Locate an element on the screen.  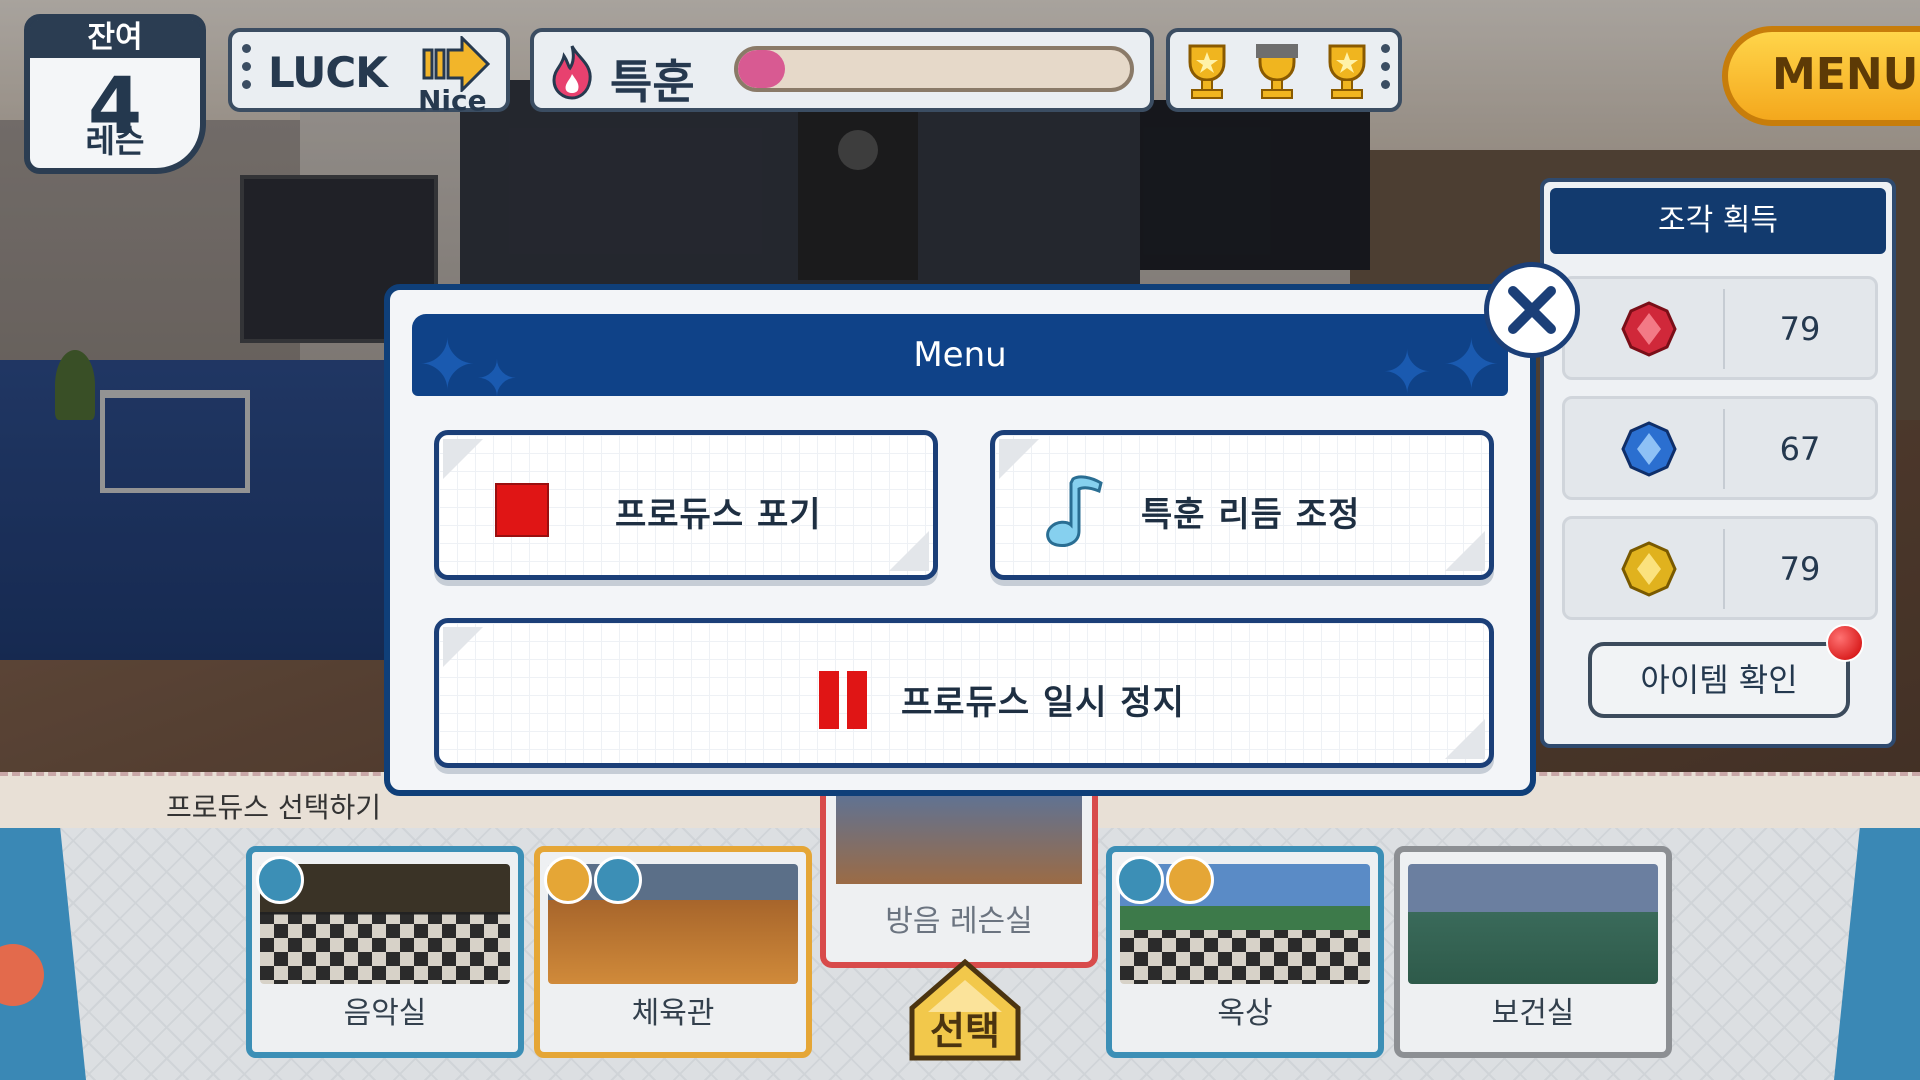
yellow-gem-icon is located at coordinates (1649, 569).